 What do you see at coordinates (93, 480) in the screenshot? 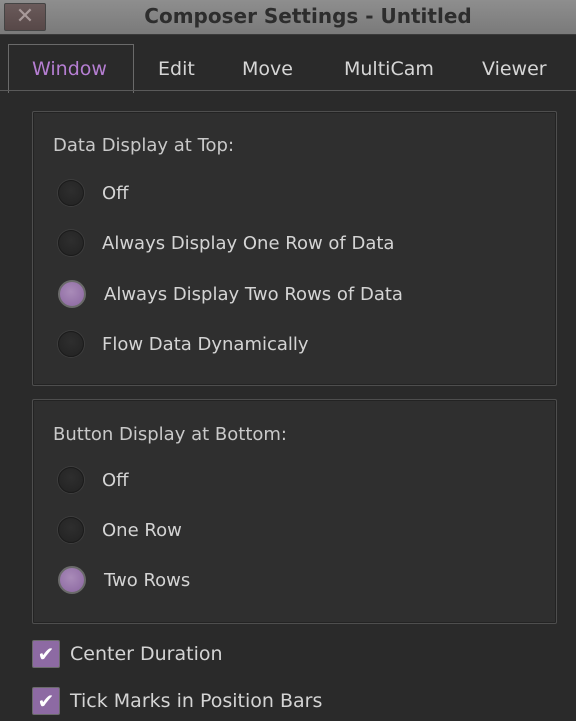
I see `radio-option-button-off: Off` at bounding box center [93, 480].